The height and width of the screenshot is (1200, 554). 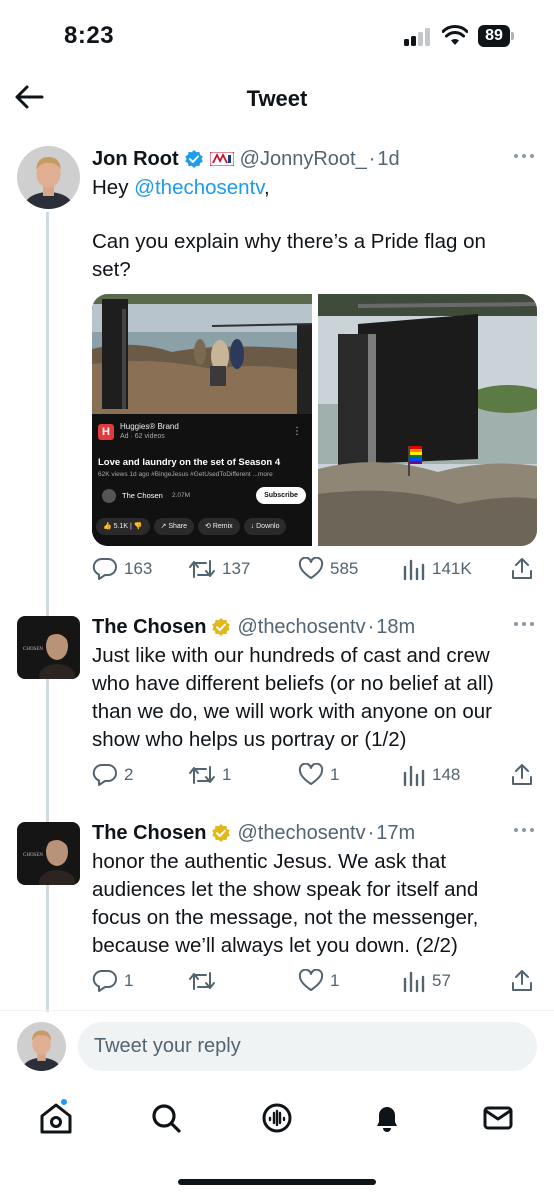 I want to click on my-avatar, so click(x=41, y=1046).